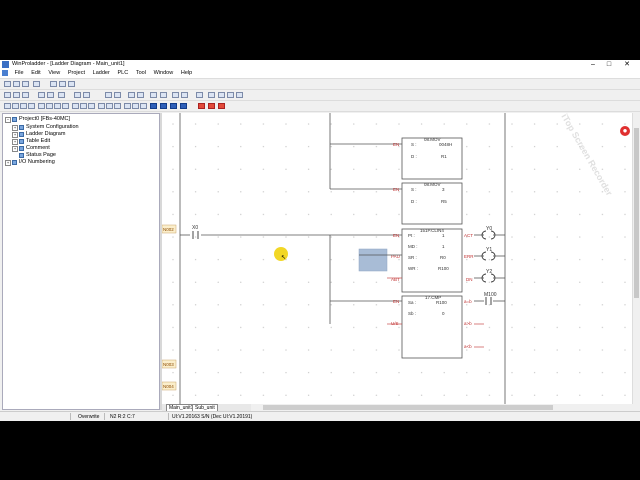 This screenshot has height=480, width=640. What do you see at coordinates (183, 106) in the screenshot?
I see `ladder-split-icon` at bounding box center [183, 106].